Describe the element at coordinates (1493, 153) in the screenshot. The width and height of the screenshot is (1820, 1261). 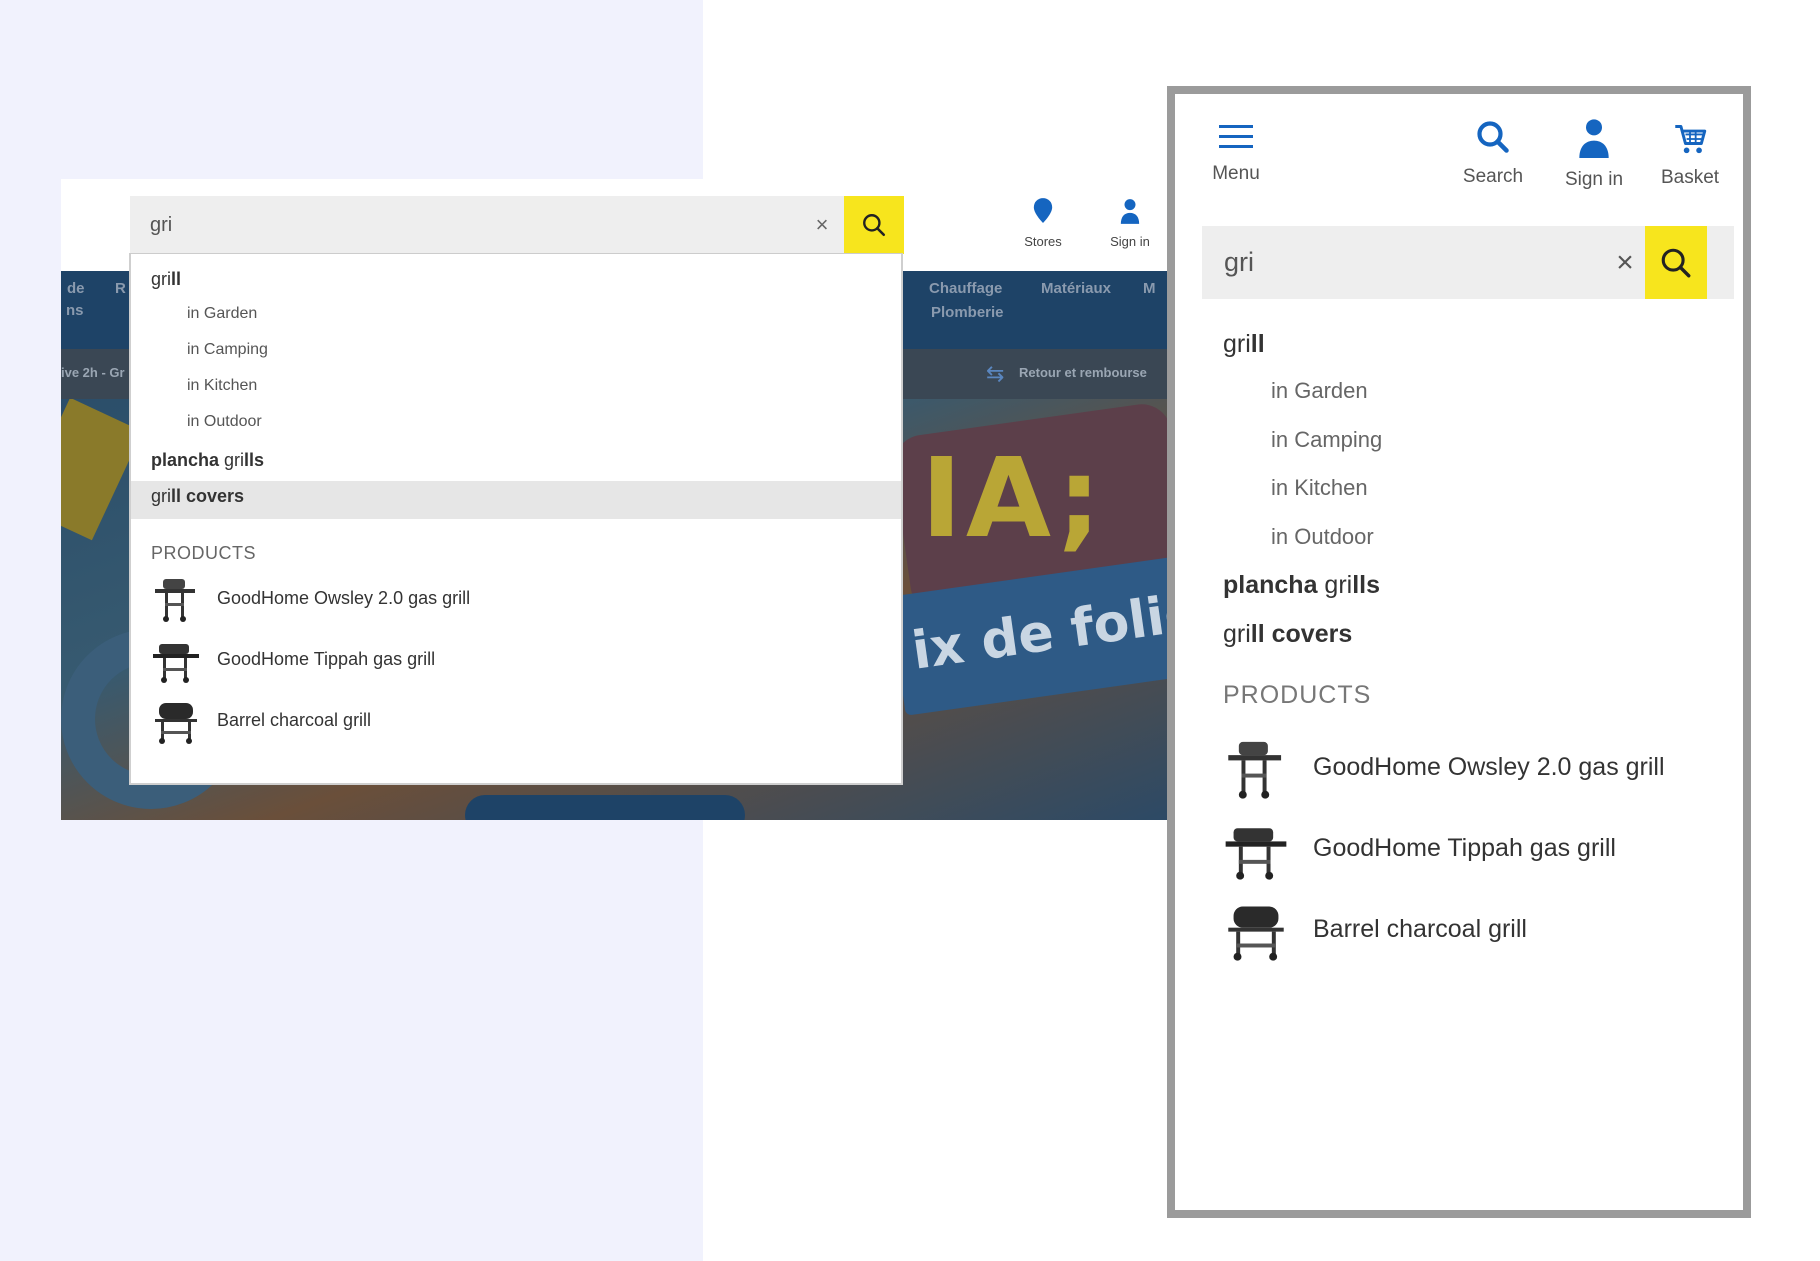
I see `search-toggle: Search` at that location.